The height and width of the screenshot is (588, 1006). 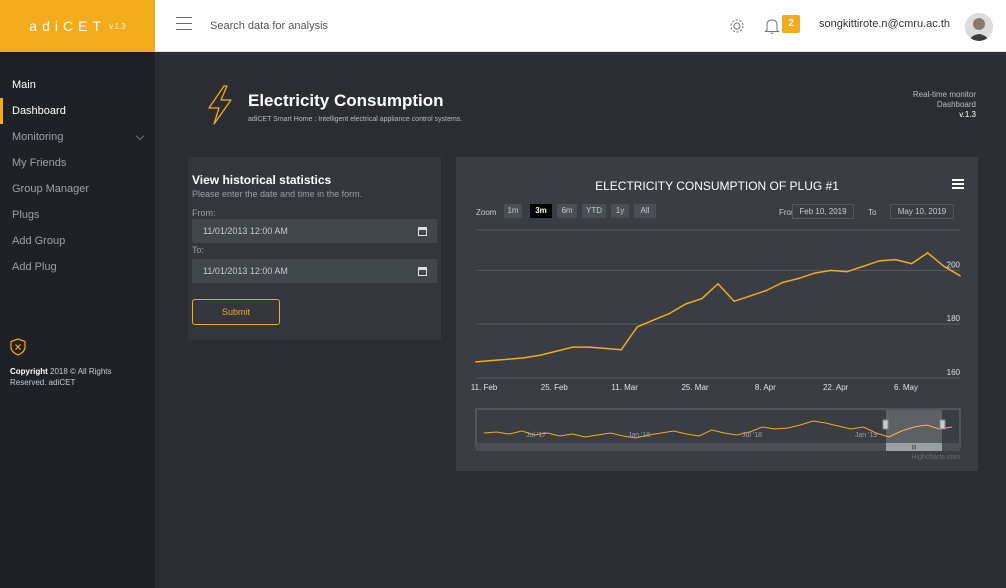 I want to click on avatar, so click(x=979, y=27).